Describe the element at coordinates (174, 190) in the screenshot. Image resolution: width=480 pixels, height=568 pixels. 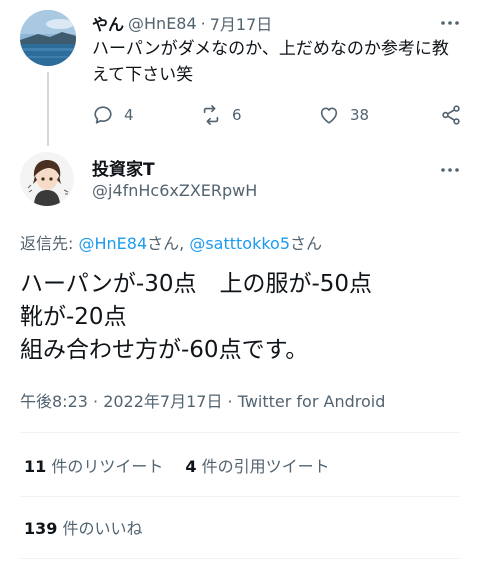
I see `main-author-handle: @j4fnHc6xZXERpwH` at that location.